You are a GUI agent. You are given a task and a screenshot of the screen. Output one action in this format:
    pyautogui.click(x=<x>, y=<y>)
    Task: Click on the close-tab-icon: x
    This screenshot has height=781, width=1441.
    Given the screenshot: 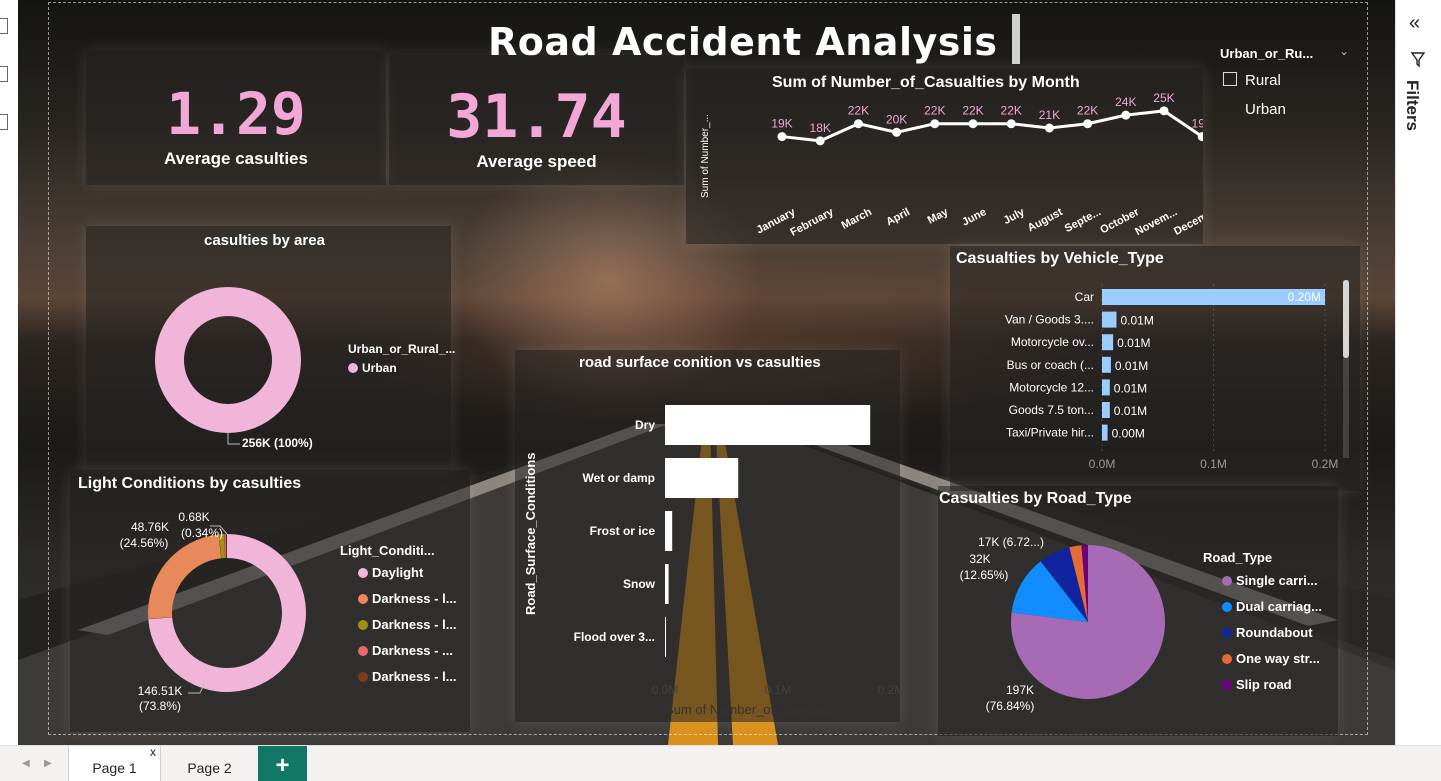 What is the action you would take?
    pyautogui.click(x=153, y=752)
    